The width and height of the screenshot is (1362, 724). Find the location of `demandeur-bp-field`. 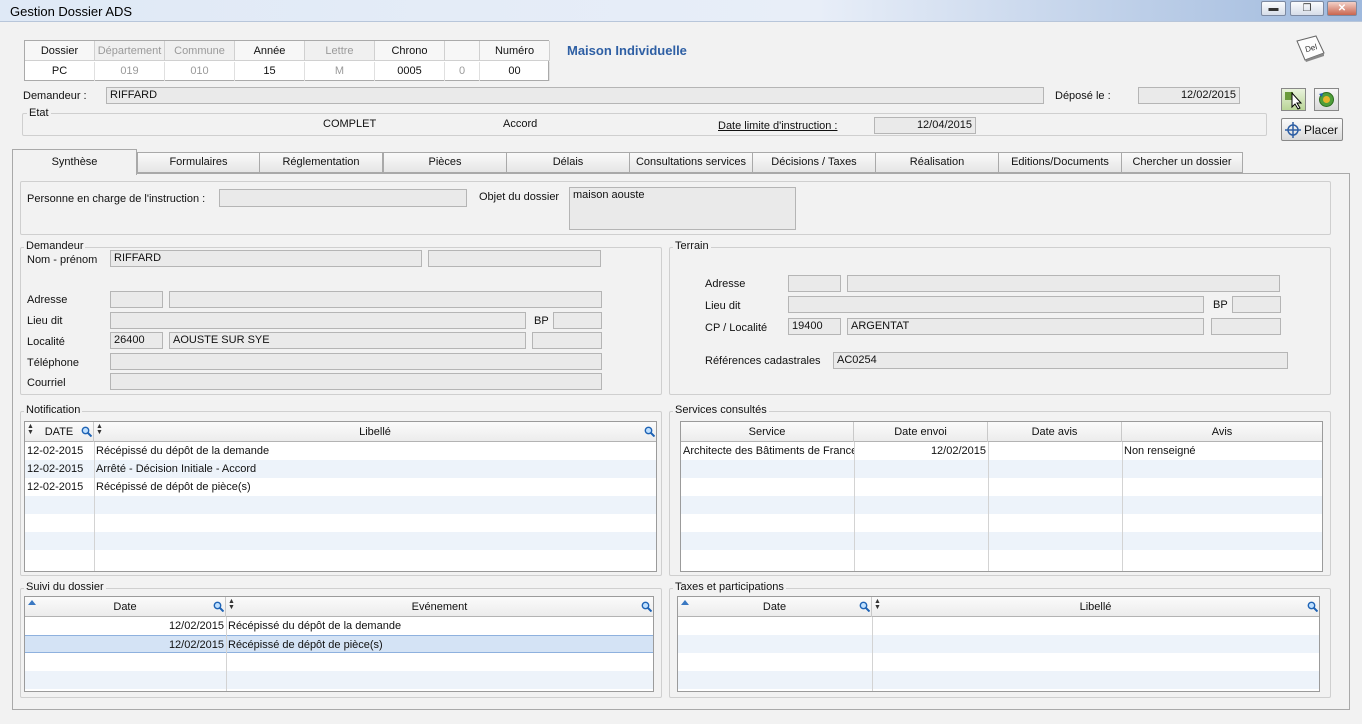

demandeur-bp-field is located at coordinates (577, 320).